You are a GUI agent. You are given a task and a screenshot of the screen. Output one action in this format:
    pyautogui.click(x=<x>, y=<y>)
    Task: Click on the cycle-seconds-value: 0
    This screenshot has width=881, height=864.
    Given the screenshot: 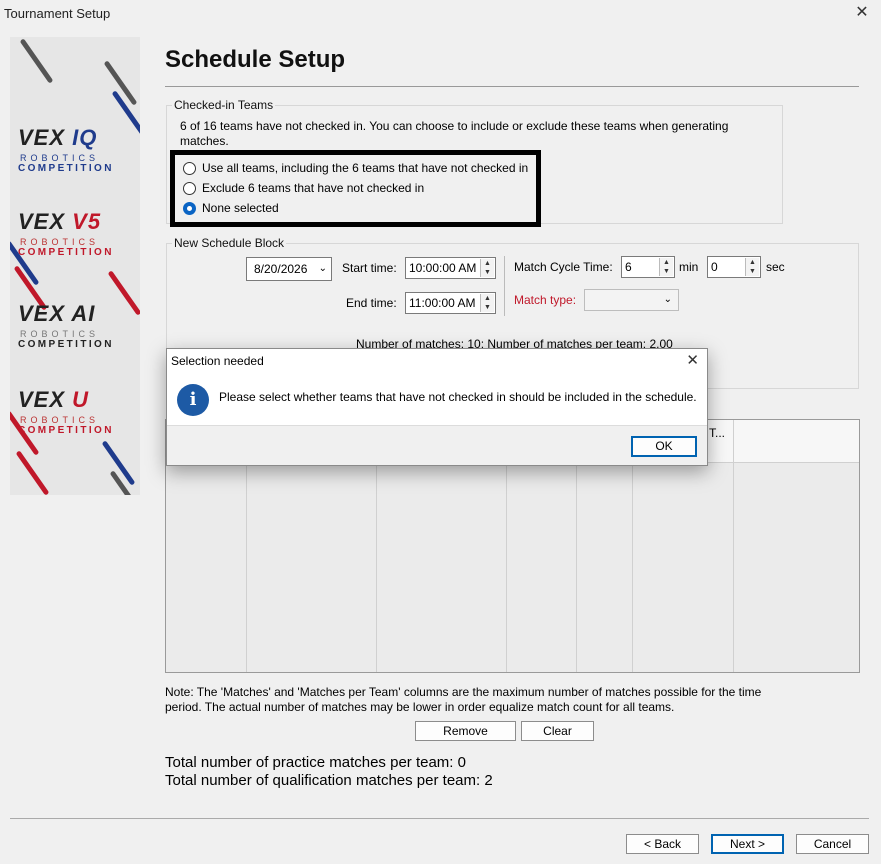 What is the action you would take?
    pyautogui.click(x=714, y=267)
    